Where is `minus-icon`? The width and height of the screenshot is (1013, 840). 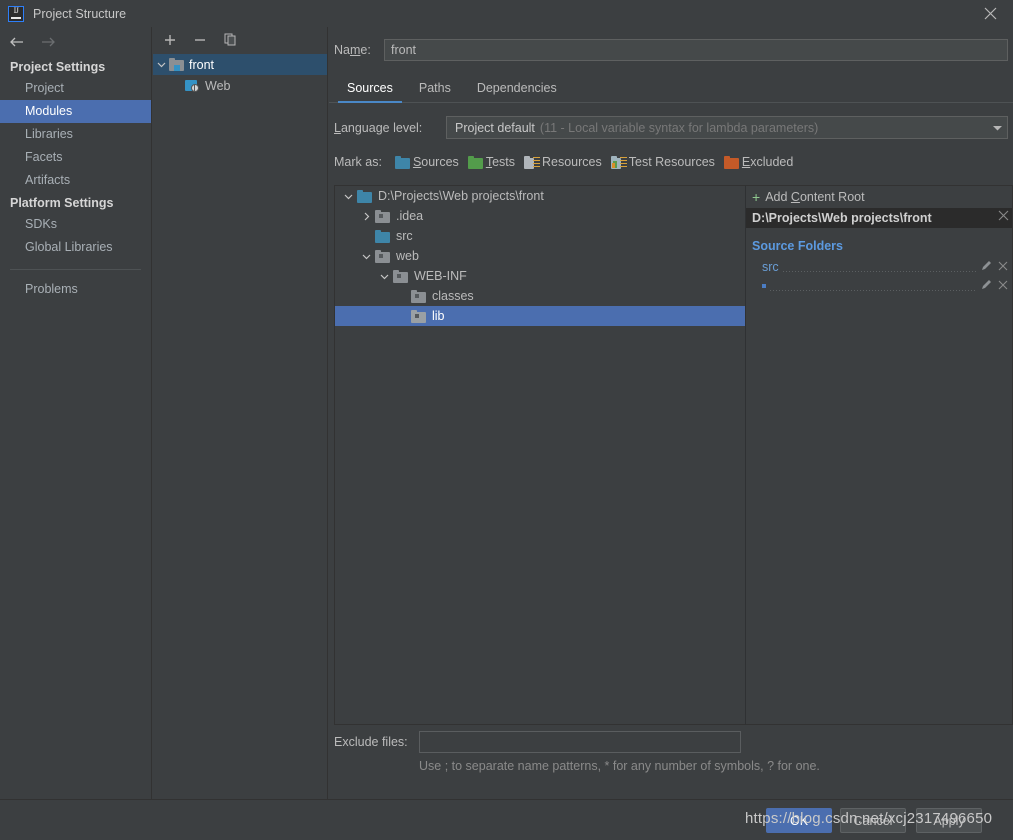
minus-icon is located at coordinates (200, 40).